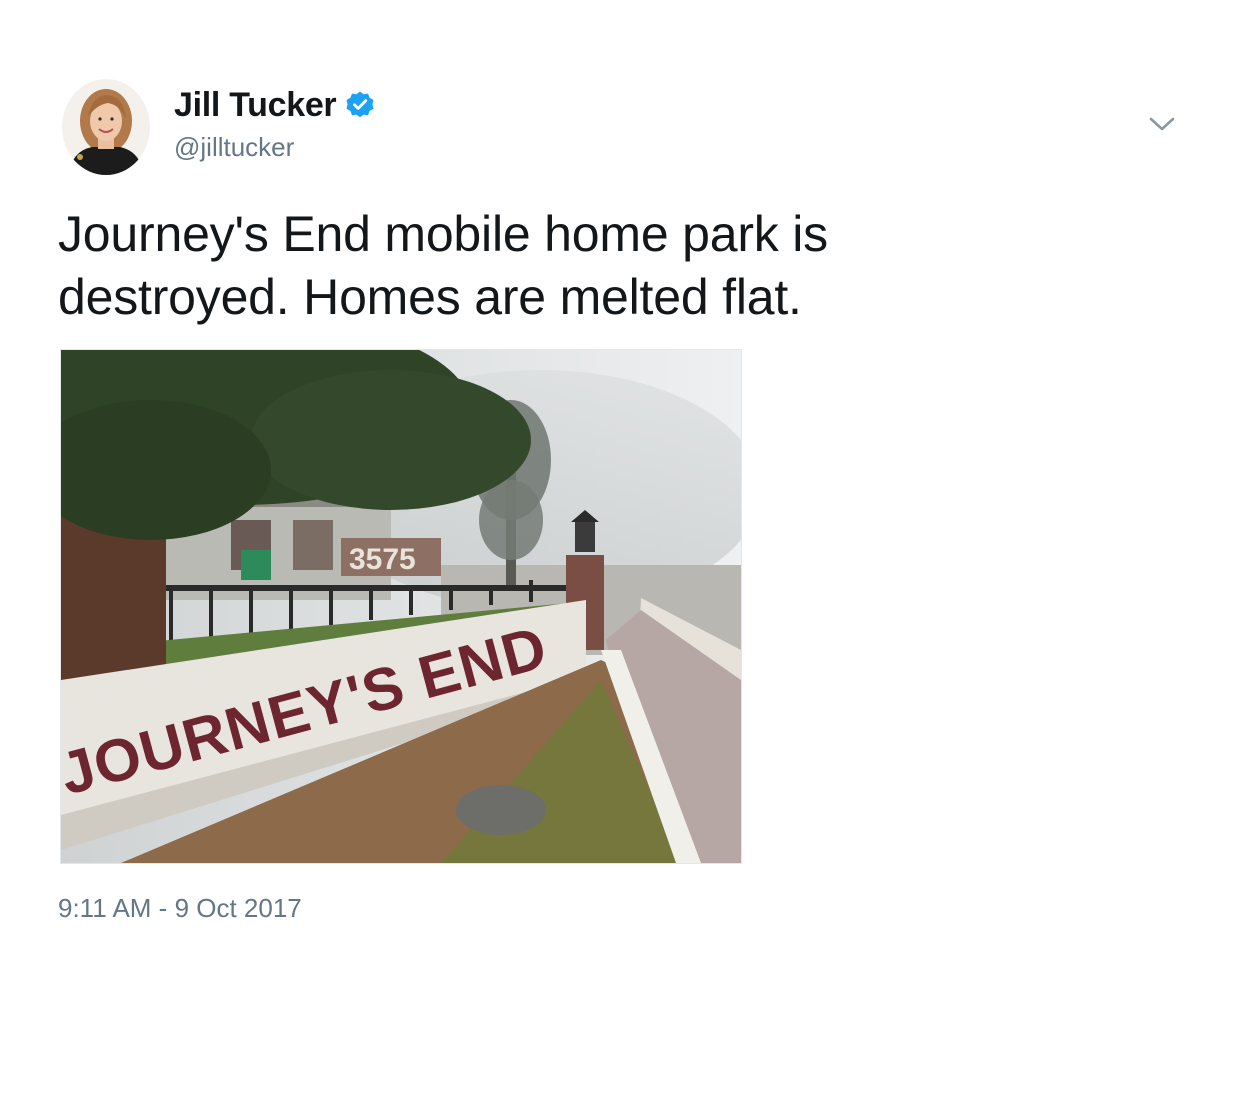  I want to click on media-address-number: 3575, so click(382, 559).